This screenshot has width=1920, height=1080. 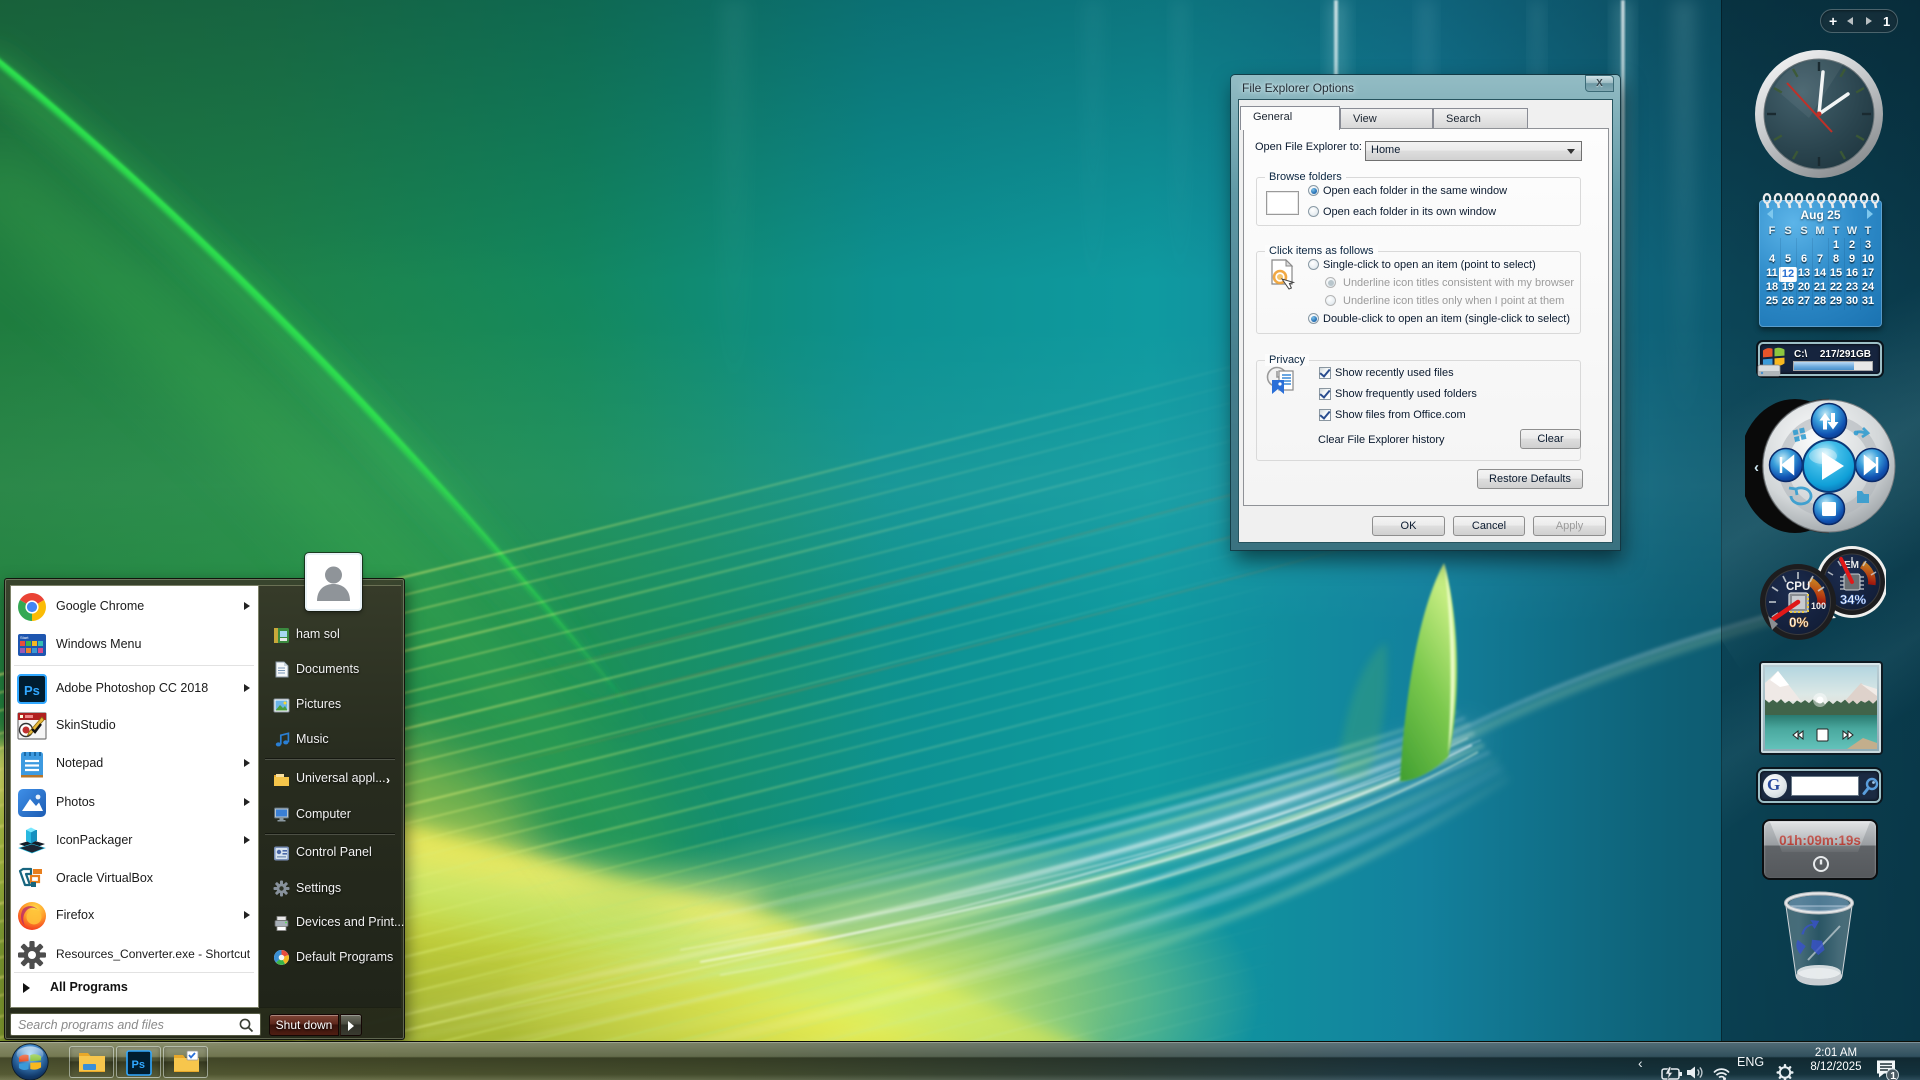 I want to click on svg-text: 34%, so click(x=1853, y=599).